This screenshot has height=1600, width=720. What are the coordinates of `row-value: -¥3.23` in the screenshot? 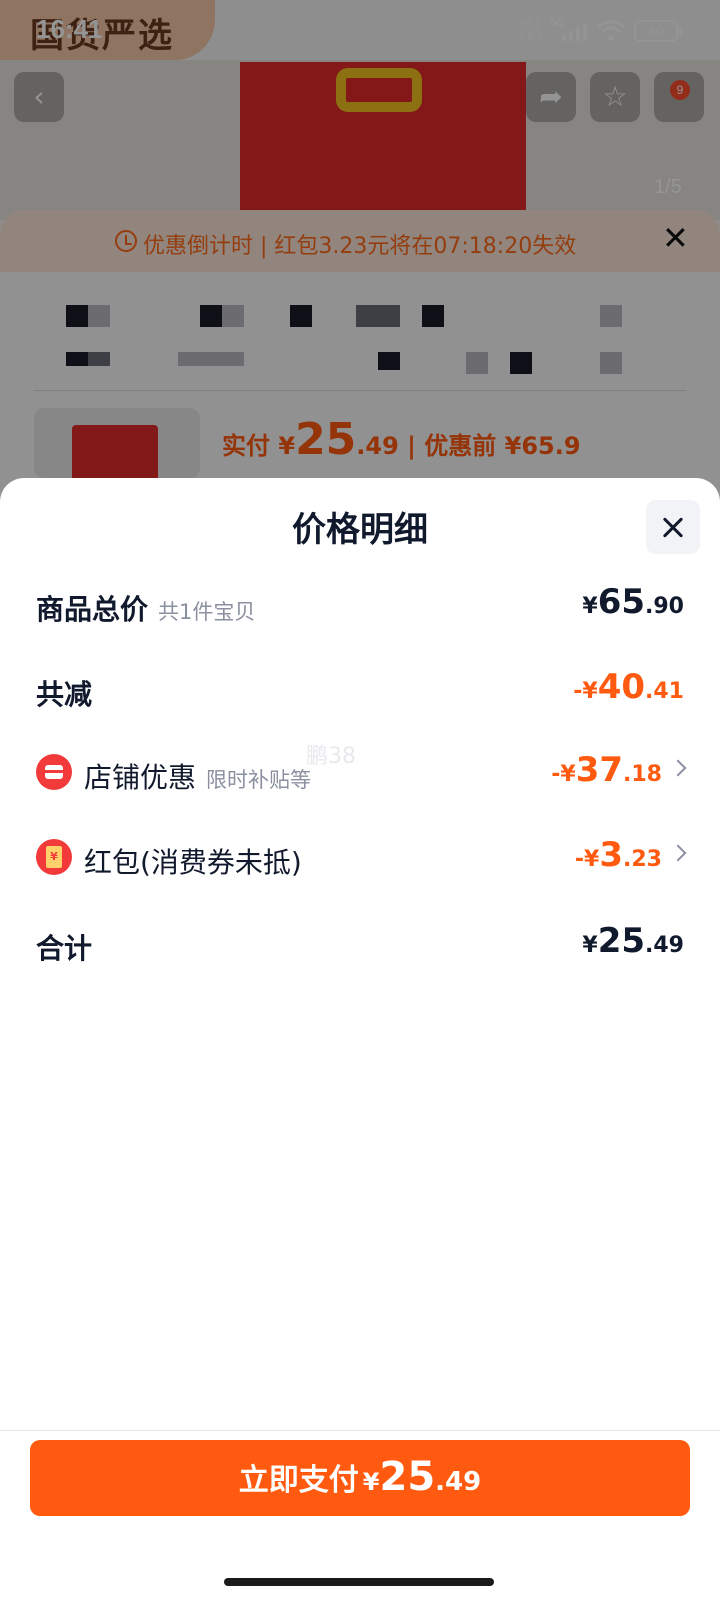 It's located at (618, 855).